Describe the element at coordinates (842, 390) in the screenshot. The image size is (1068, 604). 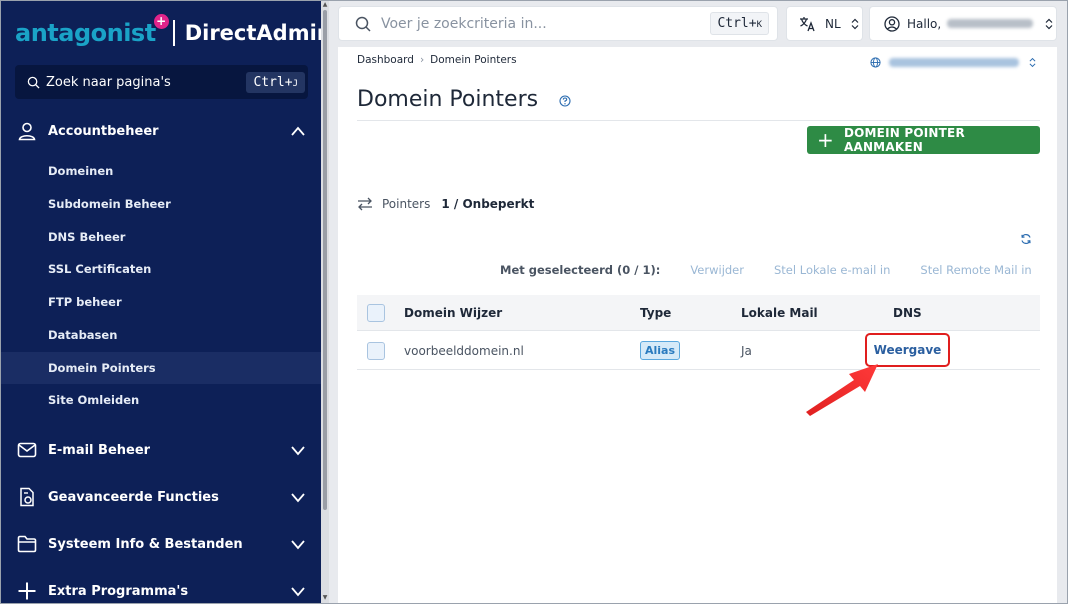
I see `annotation-arrow-icon` at that location.